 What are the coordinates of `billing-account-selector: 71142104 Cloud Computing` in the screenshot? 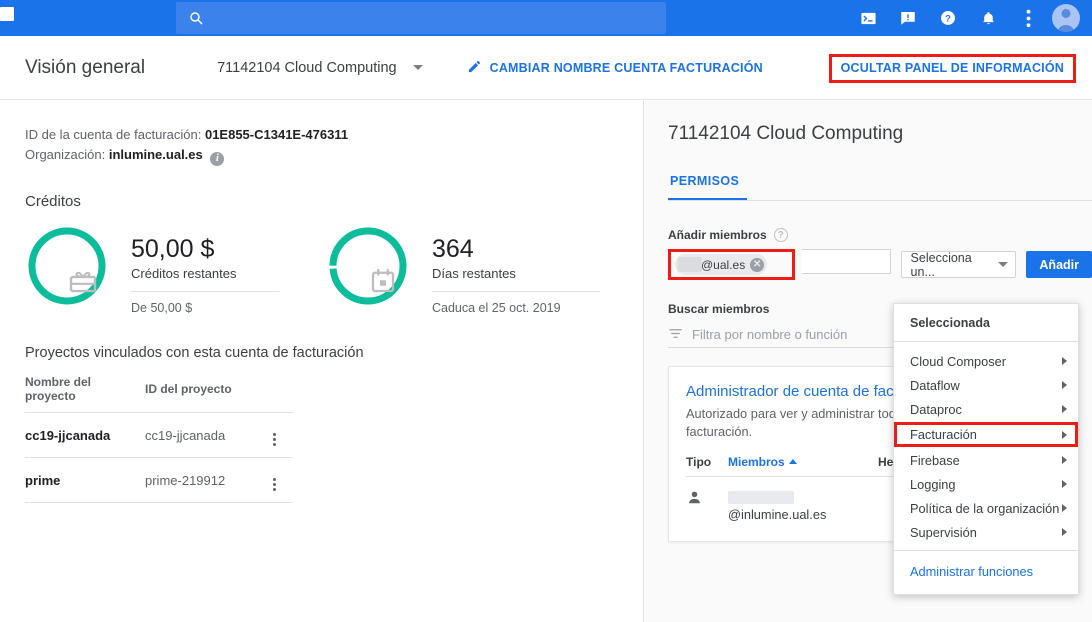 It's located at (320, 68).